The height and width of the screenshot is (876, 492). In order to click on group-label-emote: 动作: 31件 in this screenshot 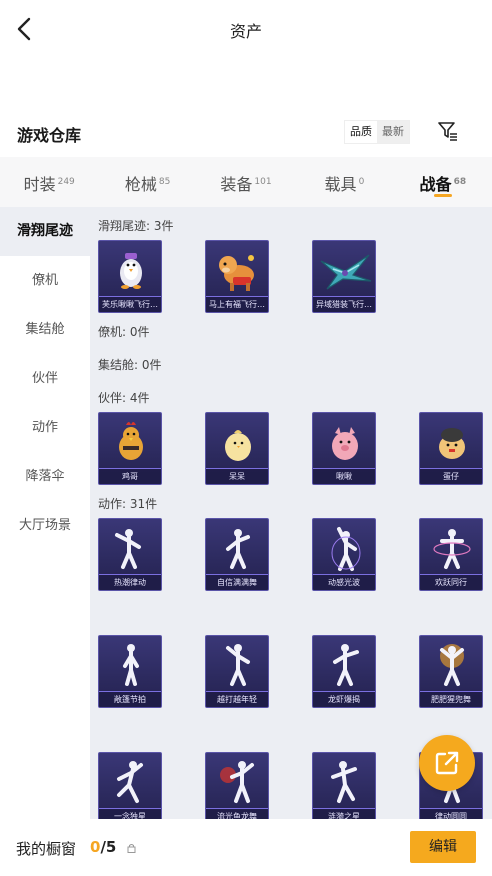, I will do `click(128, 504)`.